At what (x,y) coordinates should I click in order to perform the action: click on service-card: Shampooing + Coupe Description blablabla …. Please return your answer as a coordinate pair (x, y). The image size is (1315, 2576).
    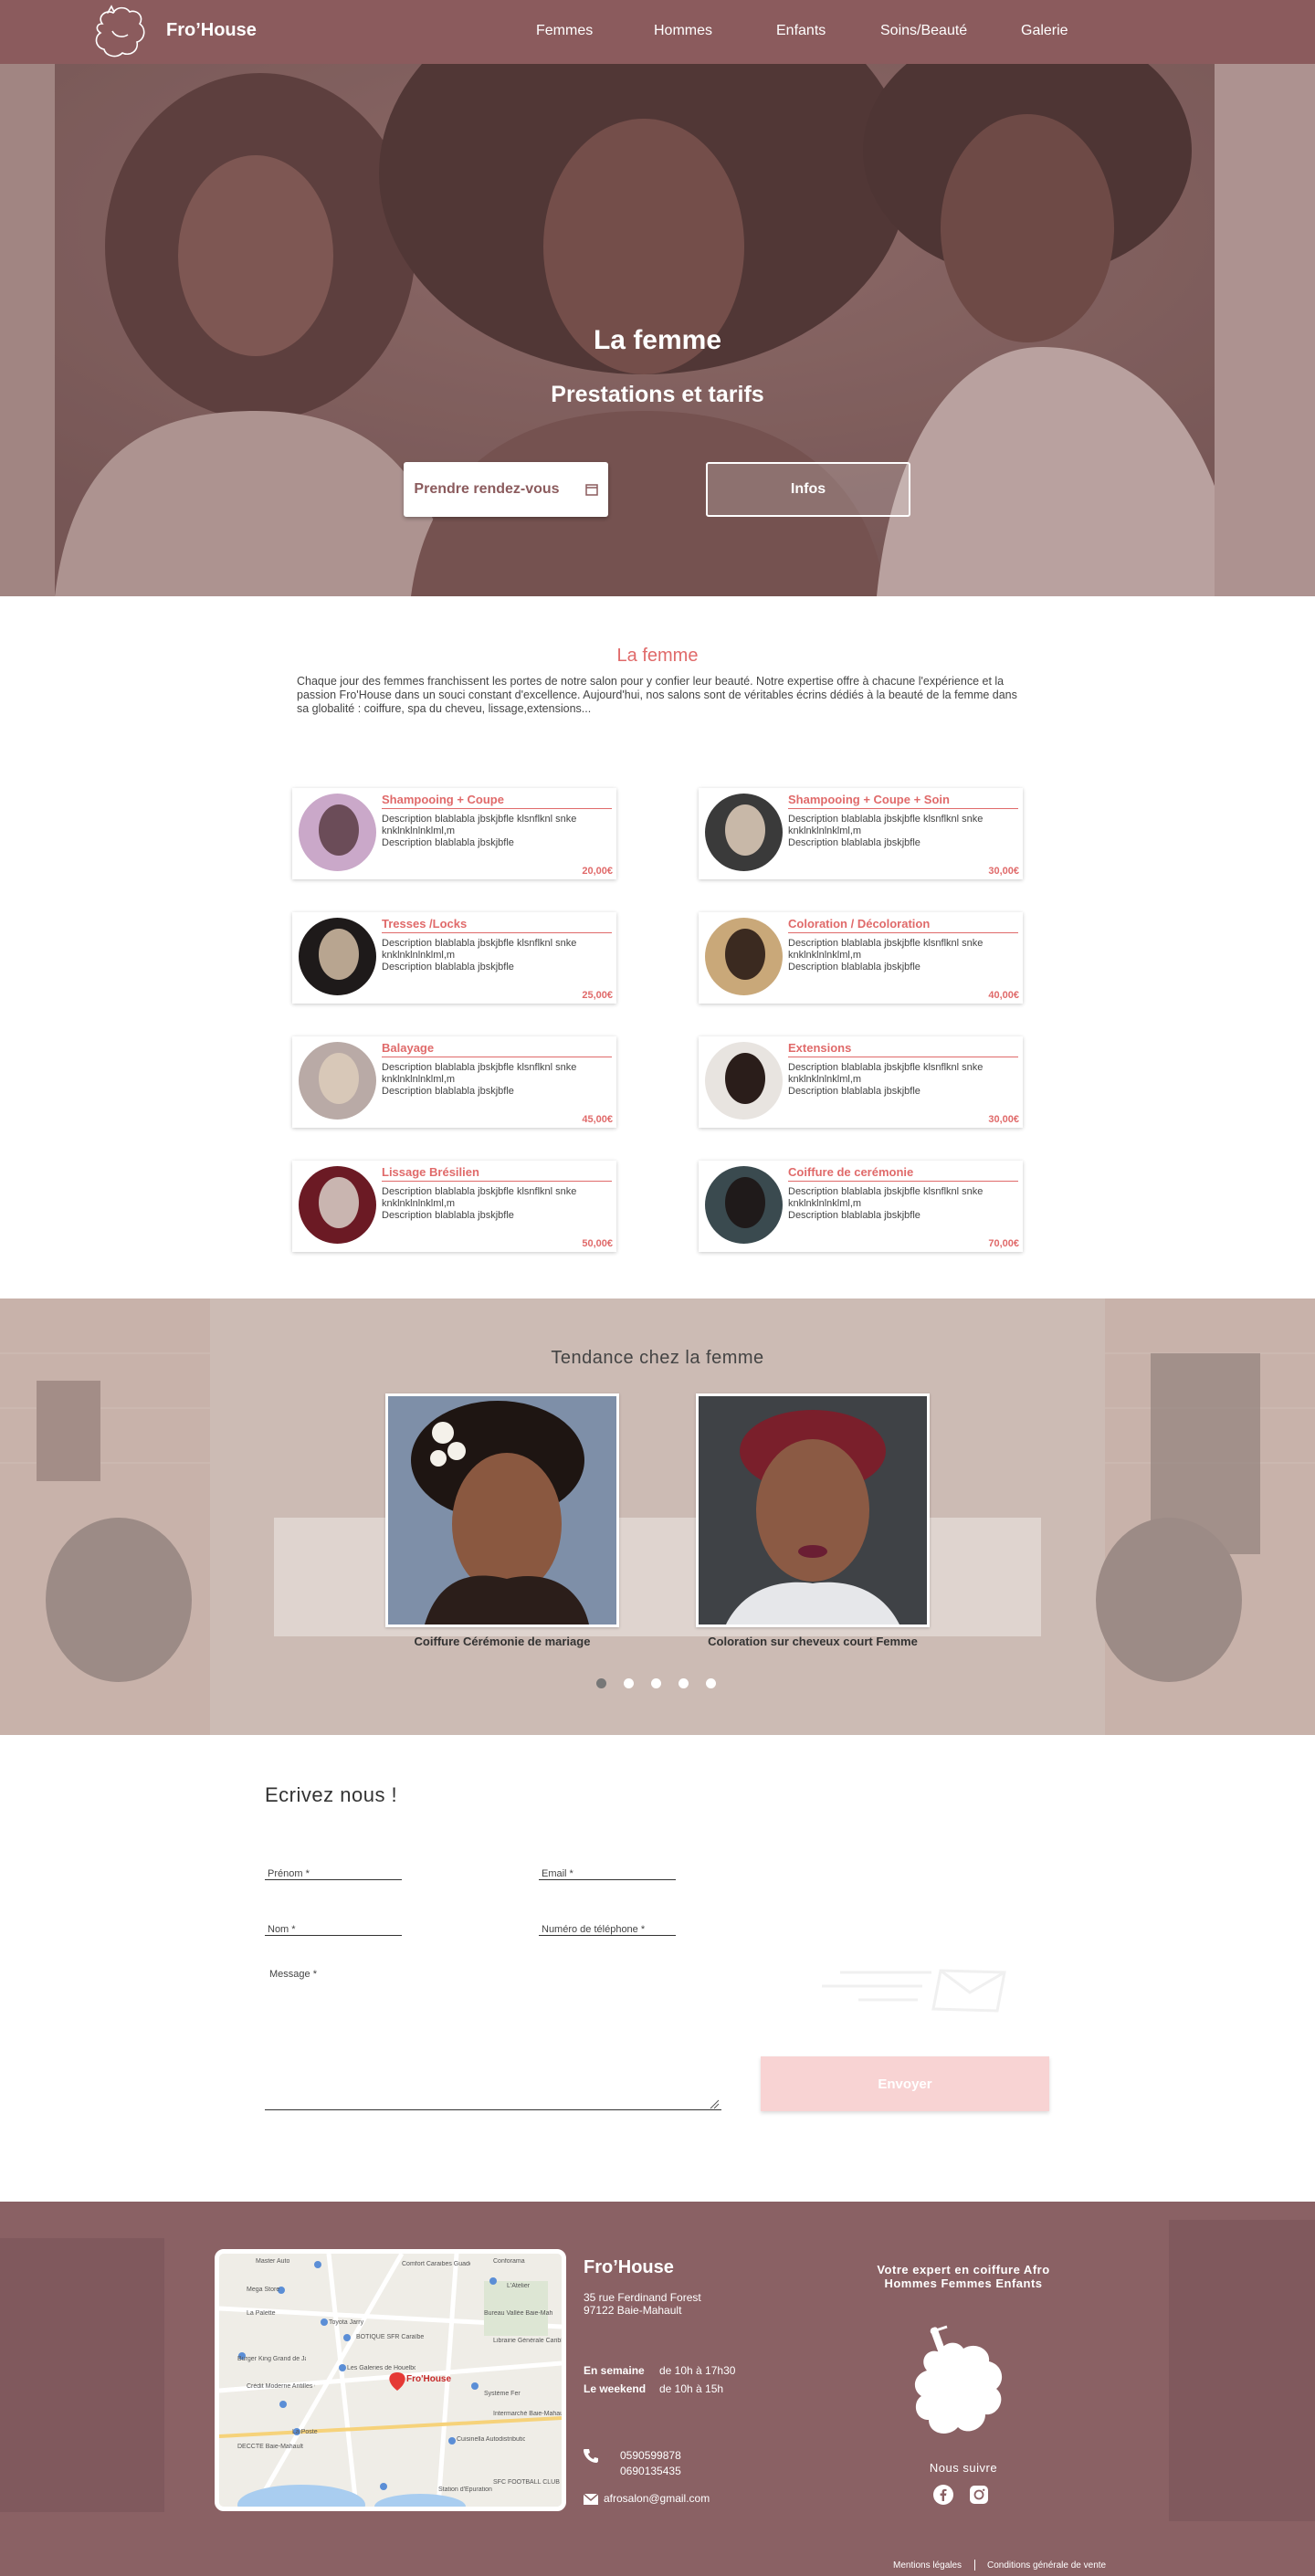
    Looking at the image, I should click on (454, 833).